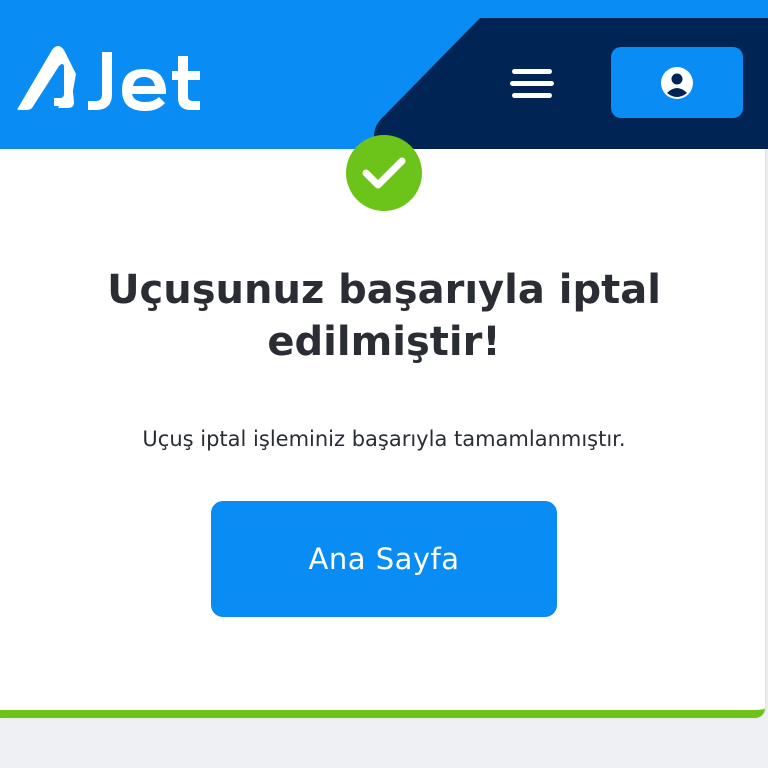 The height and width of the screenshot is (768, 768). I want to click on page-title: Uçuşunuz başarıyla iptal edilmiştir!, so click(384, 316).